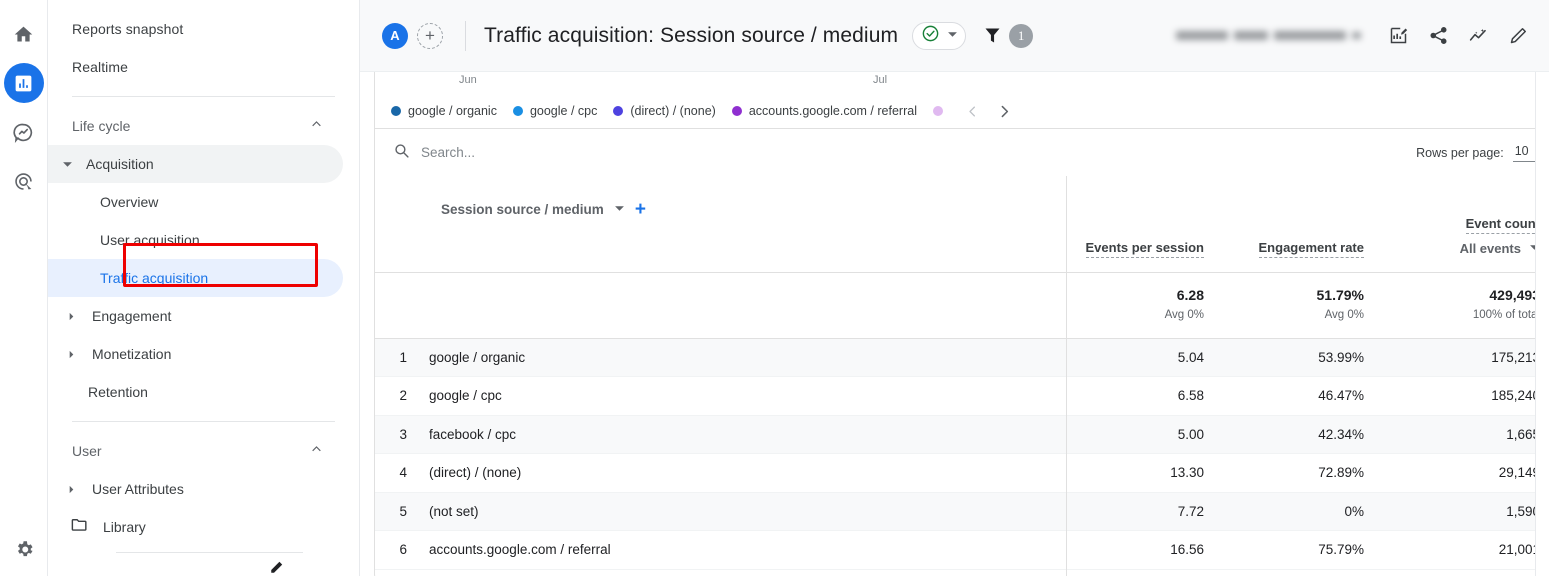  What do you see at coordinates (465, 35) in the screenshot?
I see `header-divider` at bounding box center [465, 35].